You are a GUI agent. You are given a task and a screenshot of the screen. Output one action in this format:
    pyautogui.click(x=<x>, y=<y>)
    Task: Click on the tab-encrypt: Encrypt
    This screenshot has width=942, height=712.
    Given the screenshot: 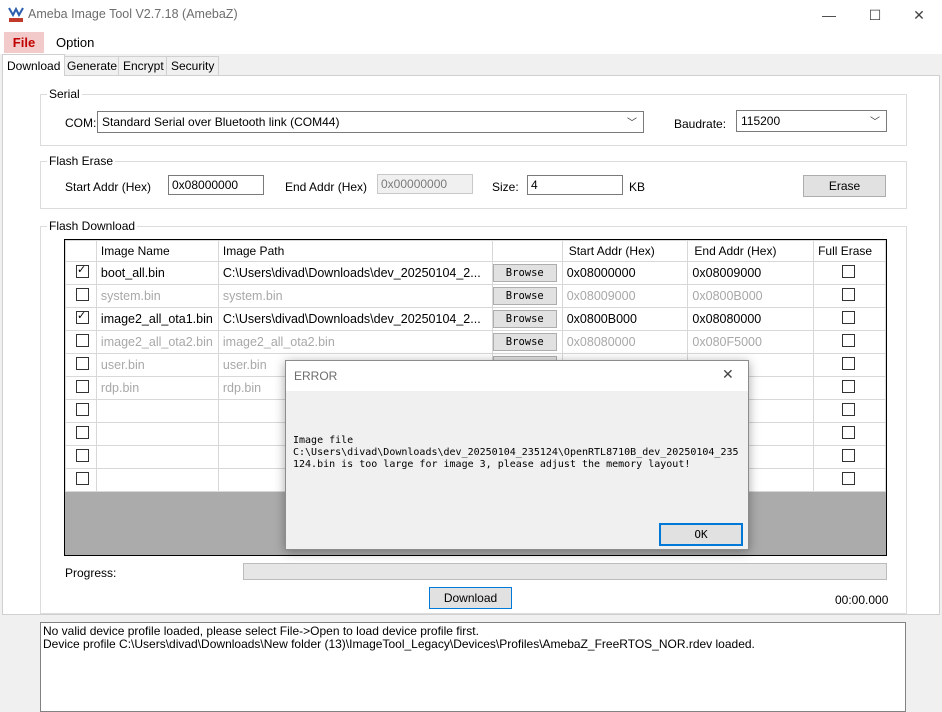 What is the action you would take?
    pyautogui.click(x=143, y=66)
    